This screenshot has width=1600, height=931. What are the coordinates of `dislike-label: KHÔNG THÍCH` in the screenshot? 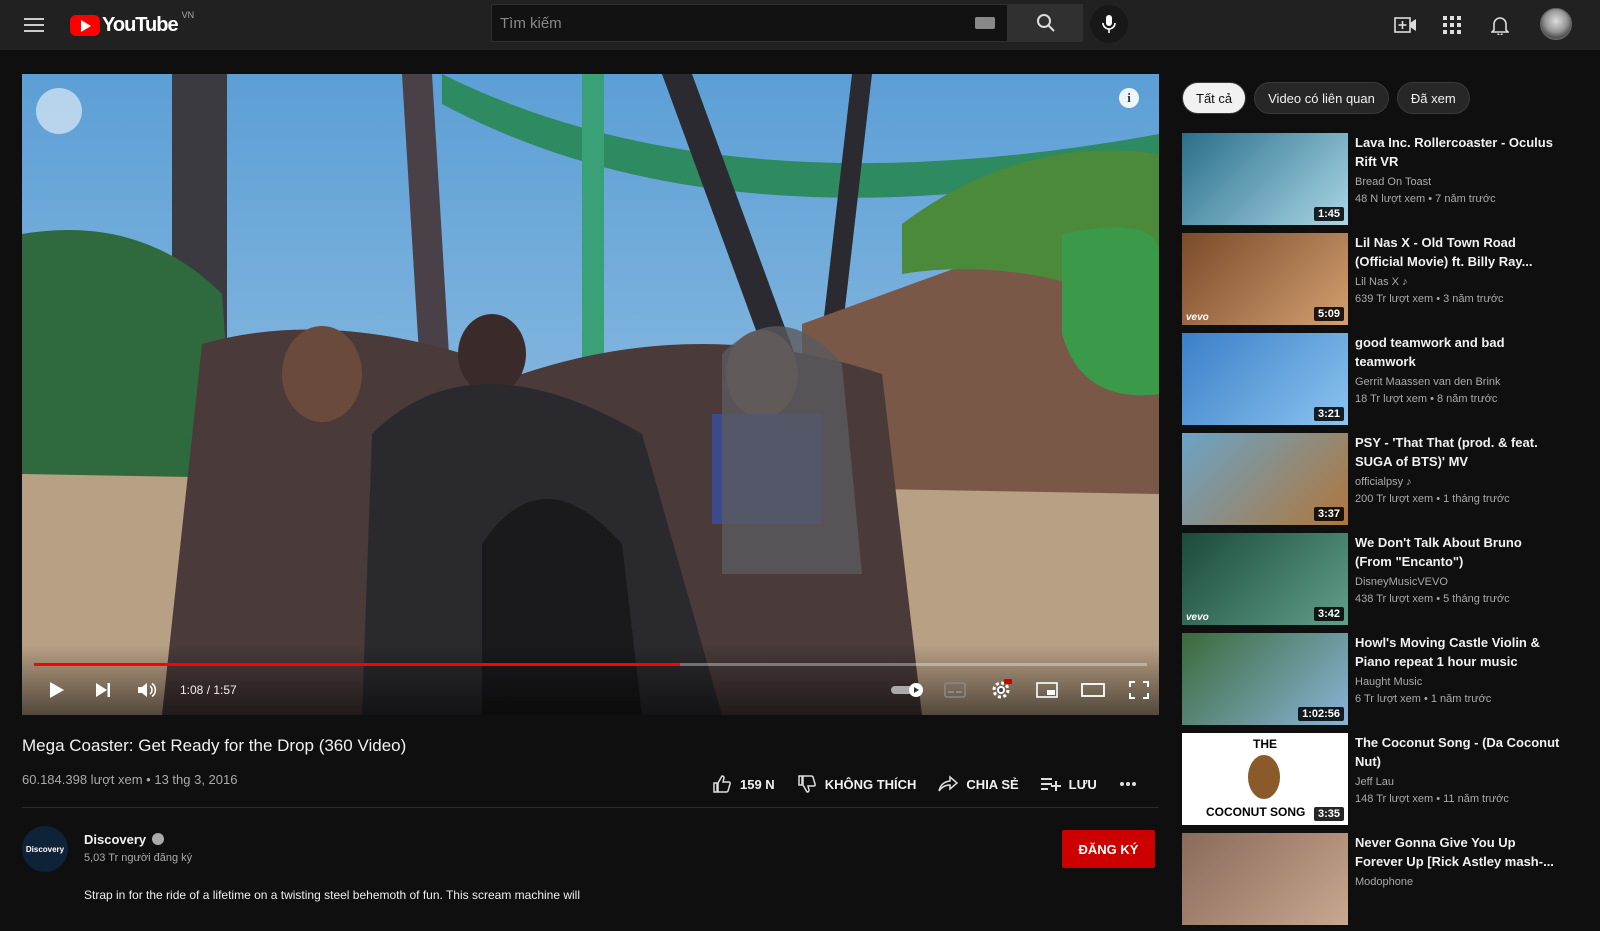 It's located at (870, 784).